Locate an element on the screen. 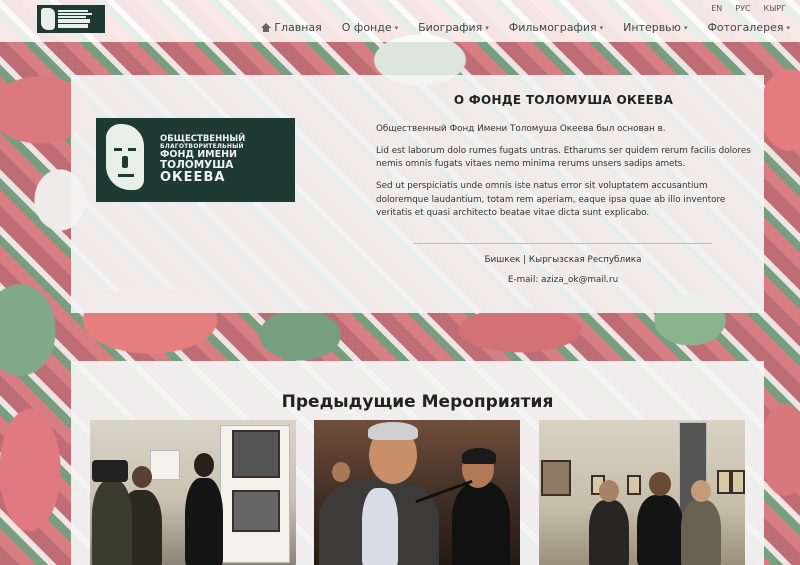 This screenshot has height=565, width=800. menu-item-biography: Биография ▾ is located at coordinates (453, 27).